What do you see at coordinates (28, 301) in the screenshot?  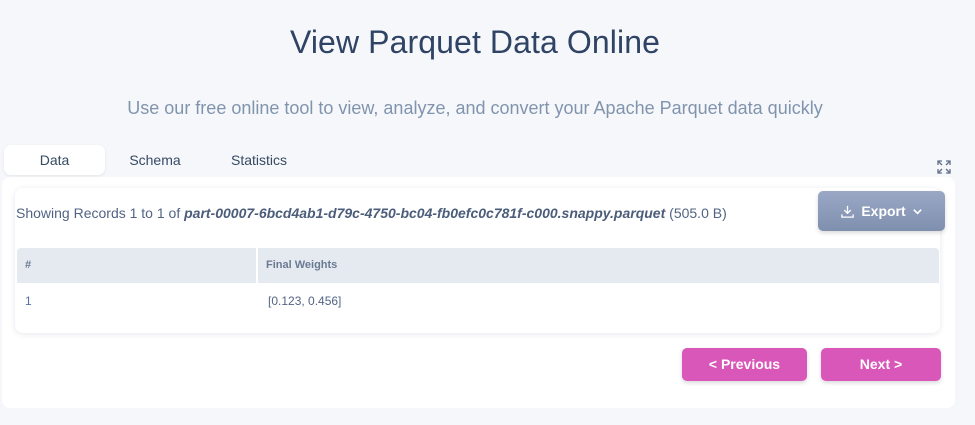 I see `table-cell-index: 1` at bounding box center [28, 301].